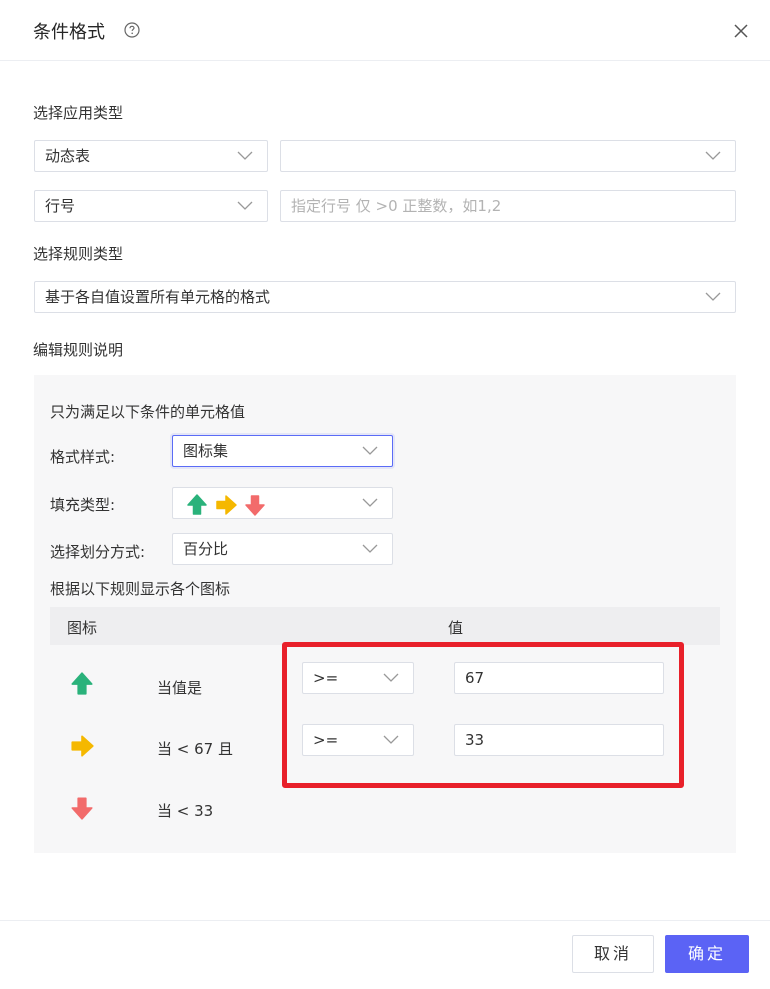 The width and height of the screenshot is (770, 989). What do you see at coordinates (78, 113) in the screenshot?
I see `apply-type-label: 选择应用类型` at bounding box center [78, 113].